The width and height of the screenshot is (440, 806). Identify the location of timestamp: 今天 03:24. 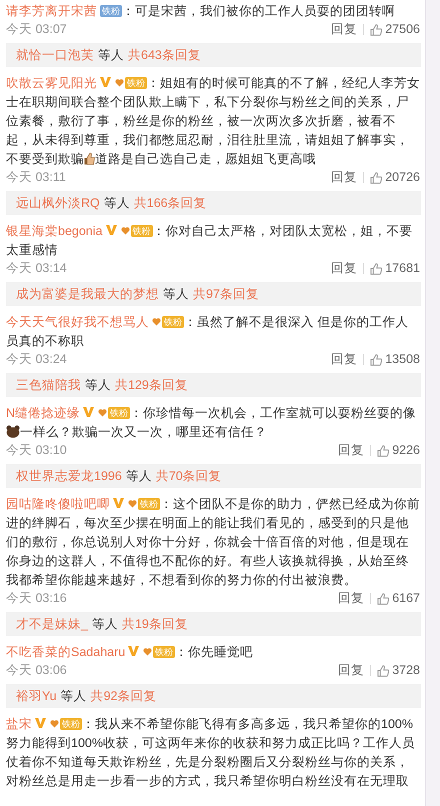
(37, 359).